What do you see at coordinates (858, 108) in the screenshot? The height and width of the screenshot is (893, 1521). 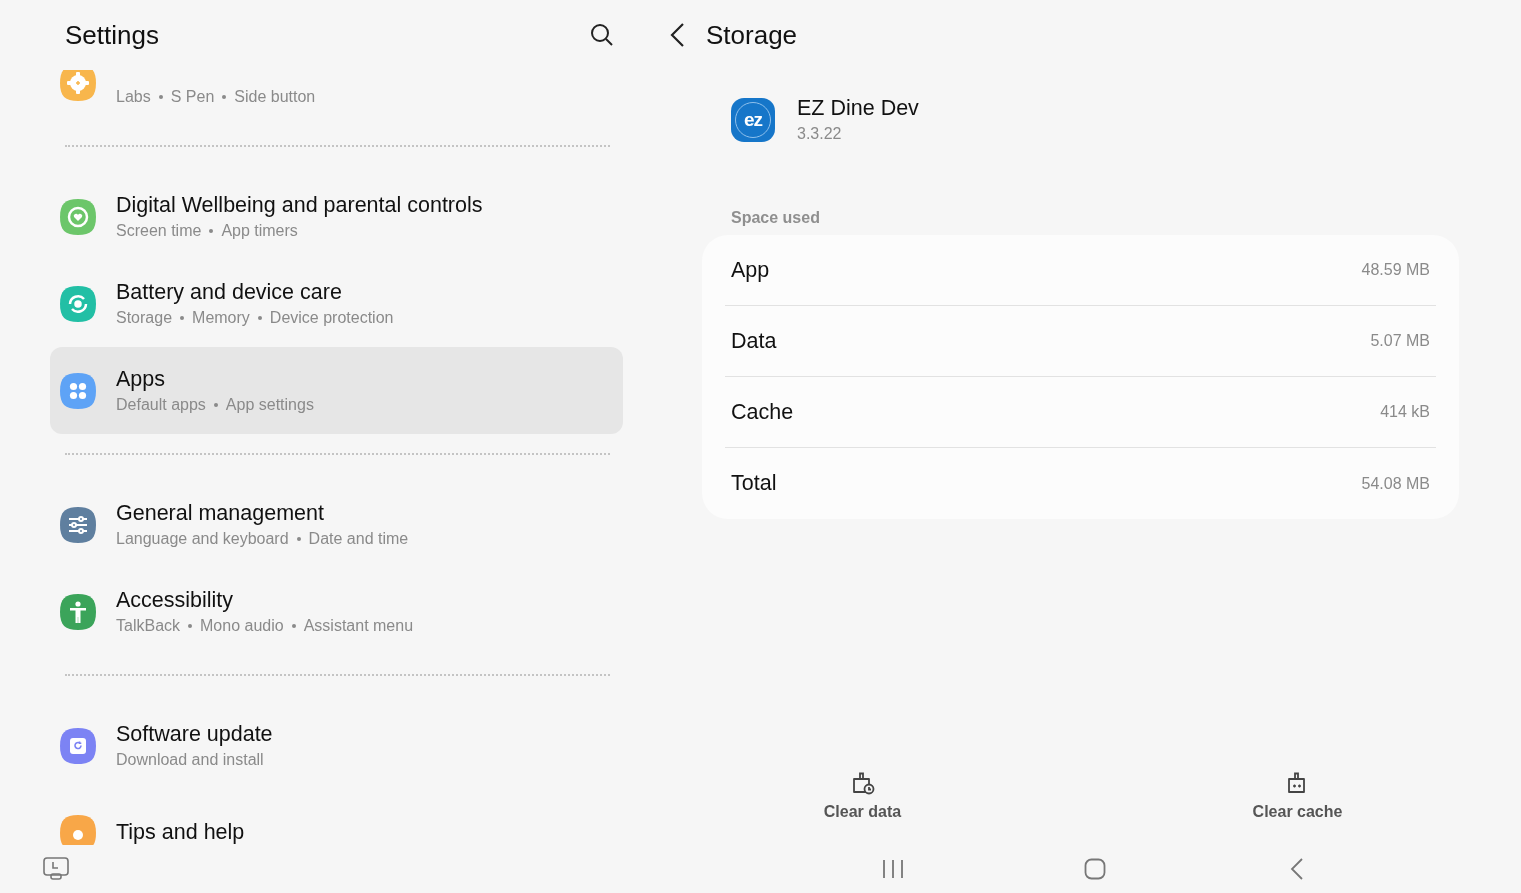 I see `app-name: EZ Dine Dev` at bounding box center [858, 108].